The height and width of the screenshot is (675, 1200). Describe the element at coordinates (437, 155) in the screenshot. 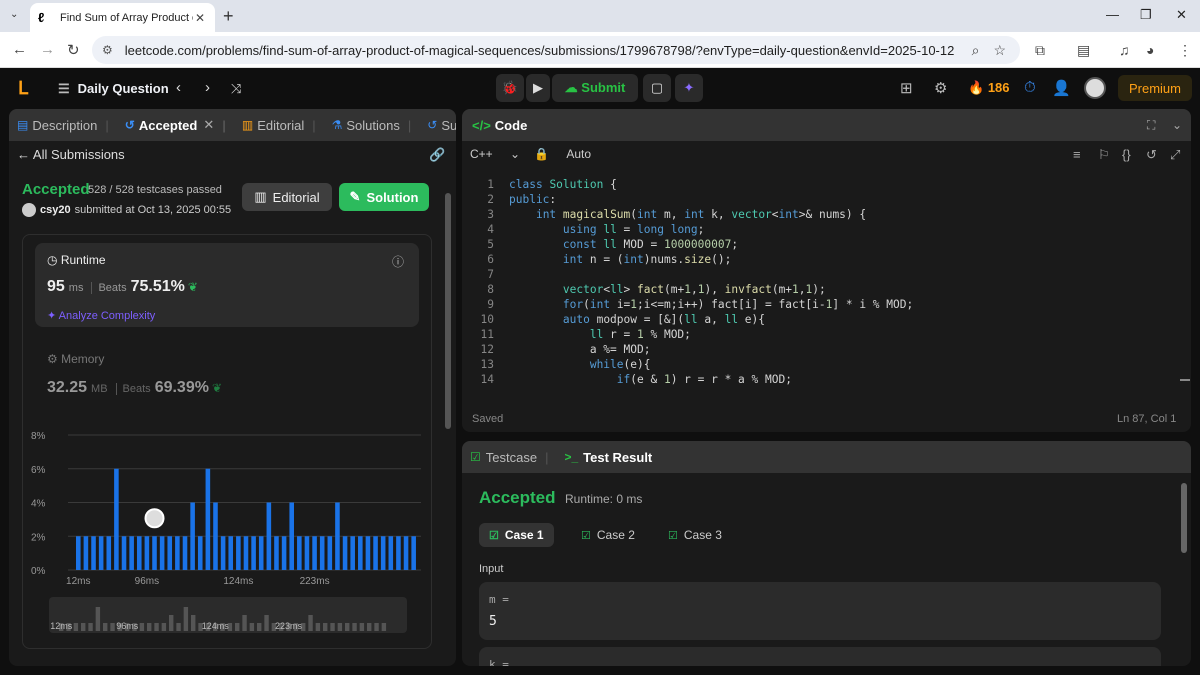

I see `share-link-icon: 🔗` at that location.